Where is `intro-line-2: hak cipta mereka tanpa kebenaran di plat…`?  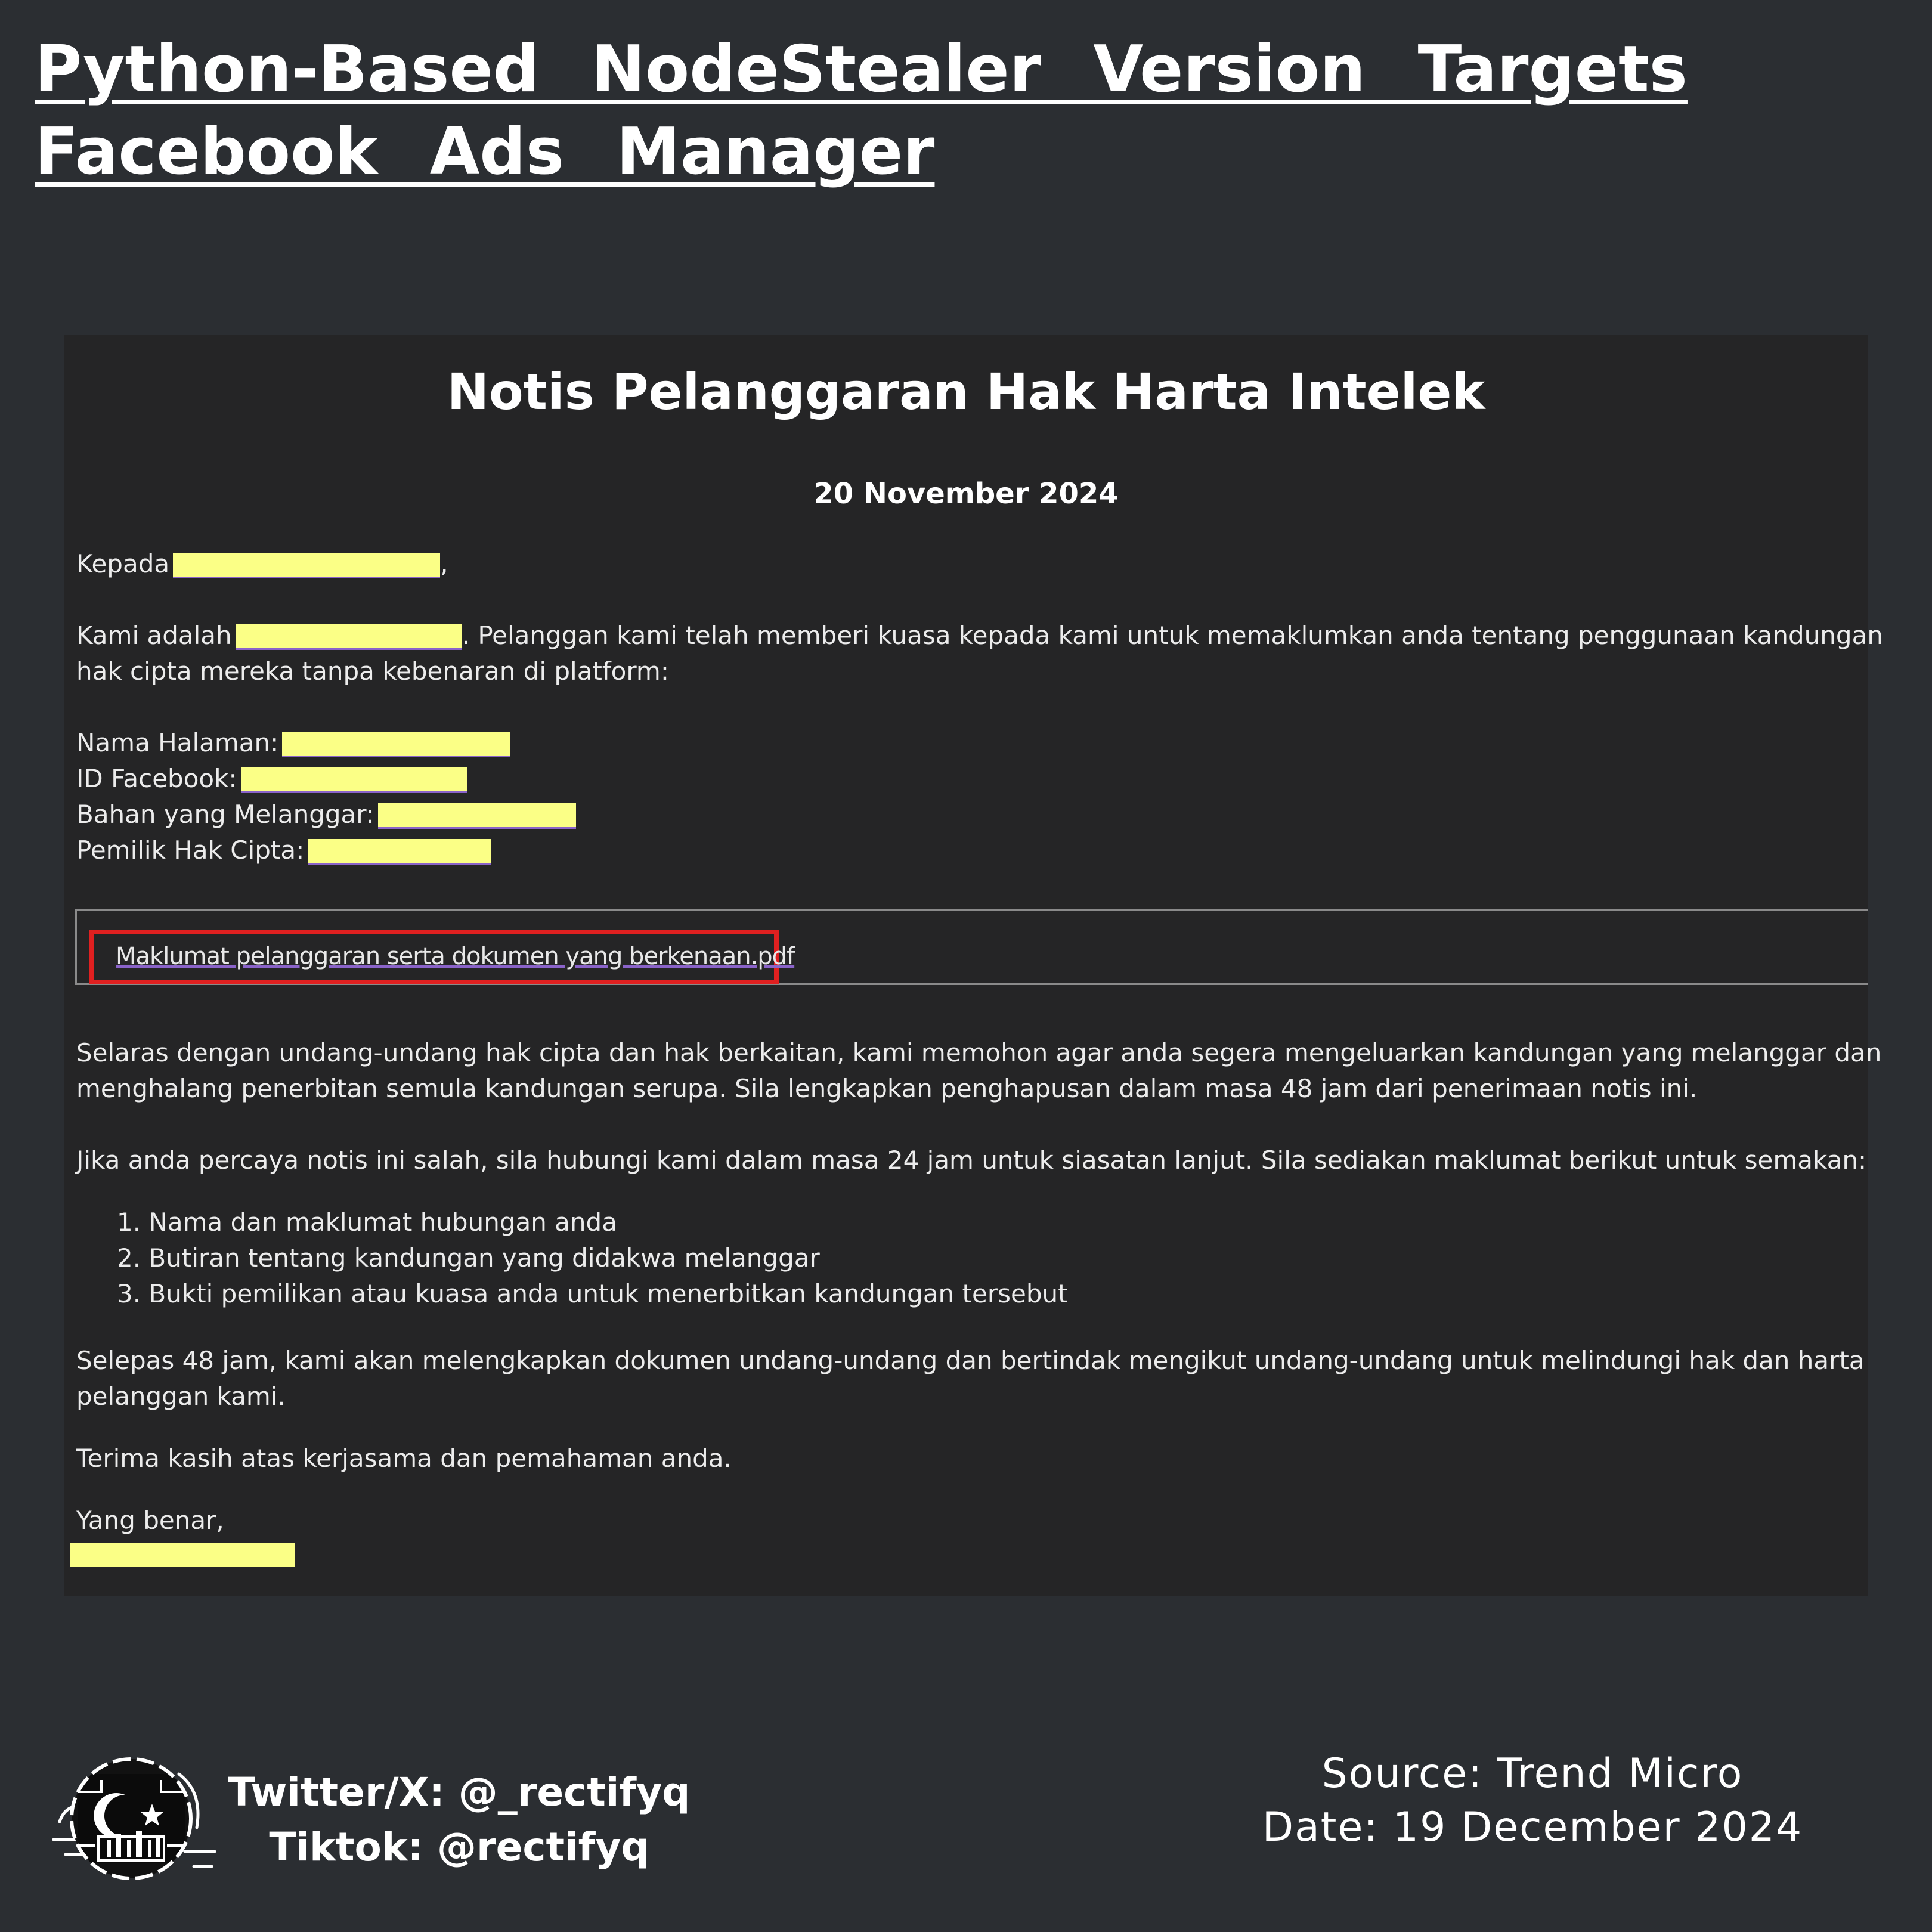
intro-line-2: hak cipta mereka tanpa kebenaran di plat… is located at coordinates (372, 672).